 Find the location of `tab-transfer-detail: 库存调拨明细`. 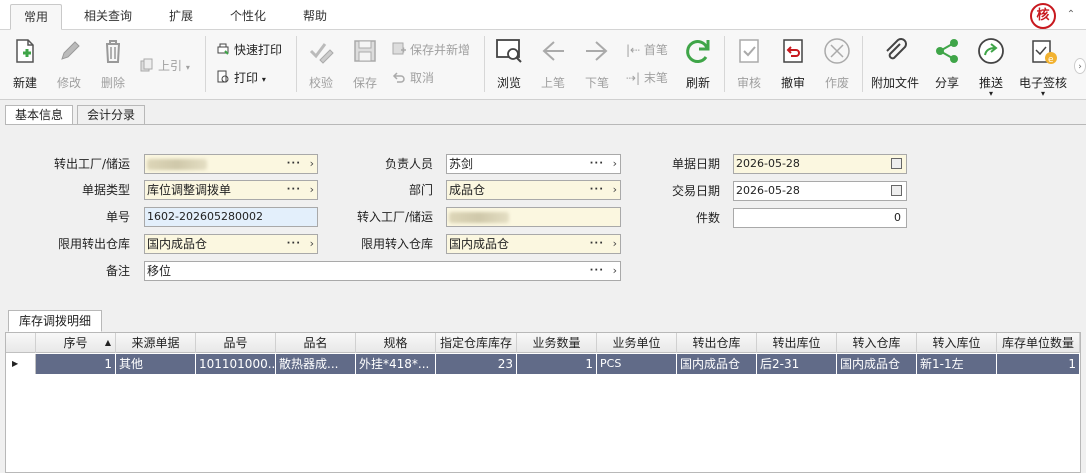

tab-transfer-detail: 库存调拨明细 is located at coordinates (55, 321).